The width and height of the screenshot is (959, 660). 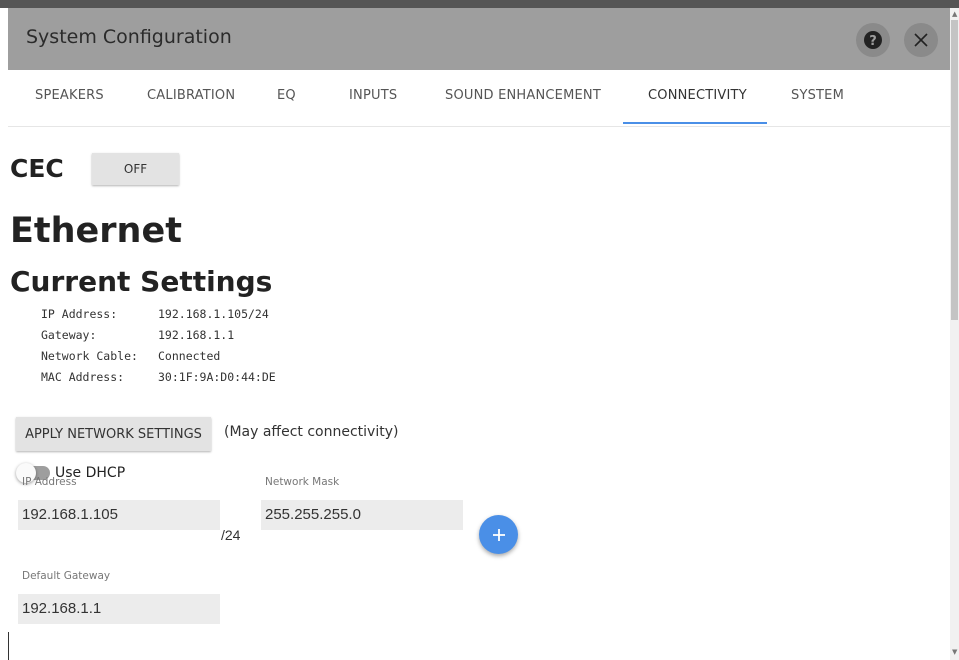 I want to click on cec-heading: CEC, so click(x=37, y=168).